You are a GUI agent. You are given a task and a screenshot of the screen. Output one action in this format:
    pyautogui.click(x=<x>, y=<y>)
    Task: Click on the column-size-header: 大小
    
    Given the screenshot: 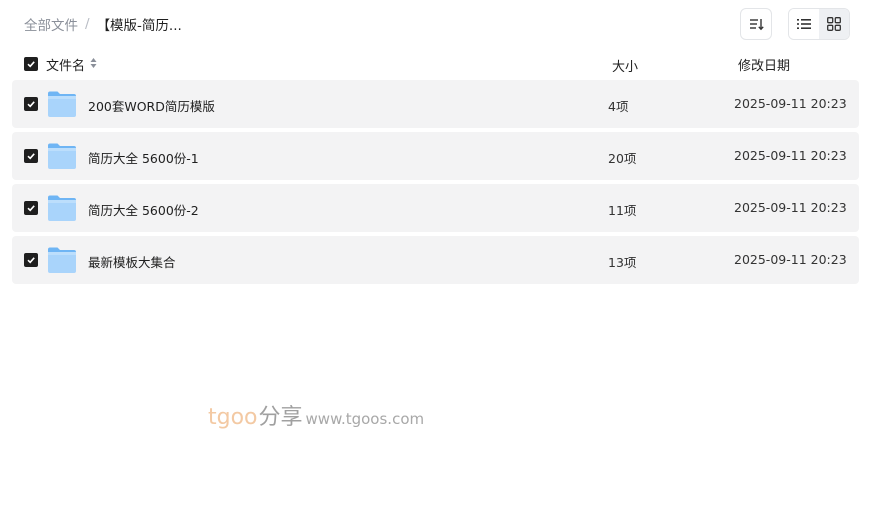 What is the action you would take?
    pyautogui.click(x=625, y=65)
    